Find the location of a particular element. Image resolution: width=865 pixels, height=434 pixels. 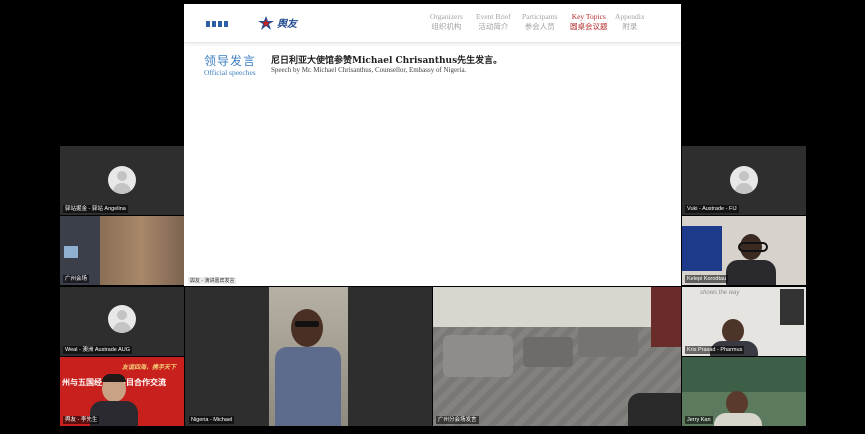

room-ceiling is located at coordinates (557, 307).